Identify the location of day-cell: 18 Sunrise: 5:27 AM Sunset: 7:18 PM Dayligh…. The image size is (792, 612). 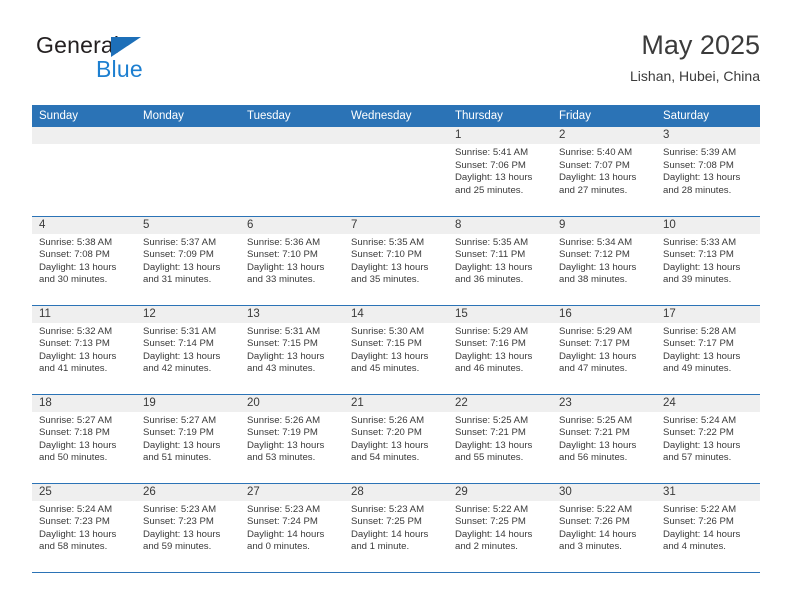
(84, 439).